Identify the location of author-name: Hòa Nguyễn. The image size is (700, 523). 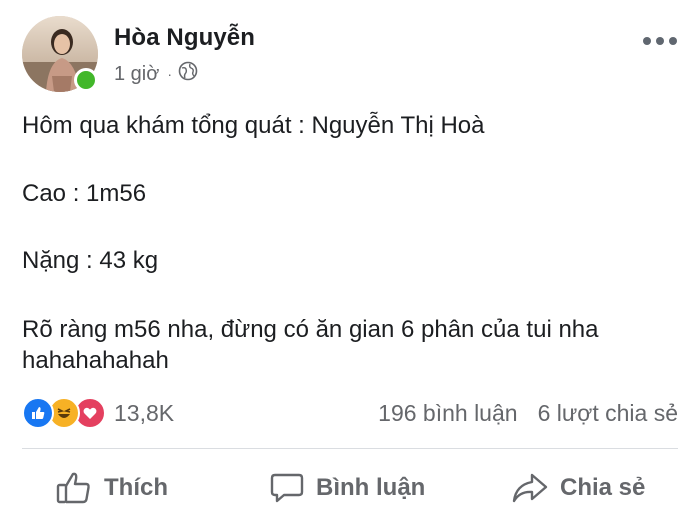
(184, 38).